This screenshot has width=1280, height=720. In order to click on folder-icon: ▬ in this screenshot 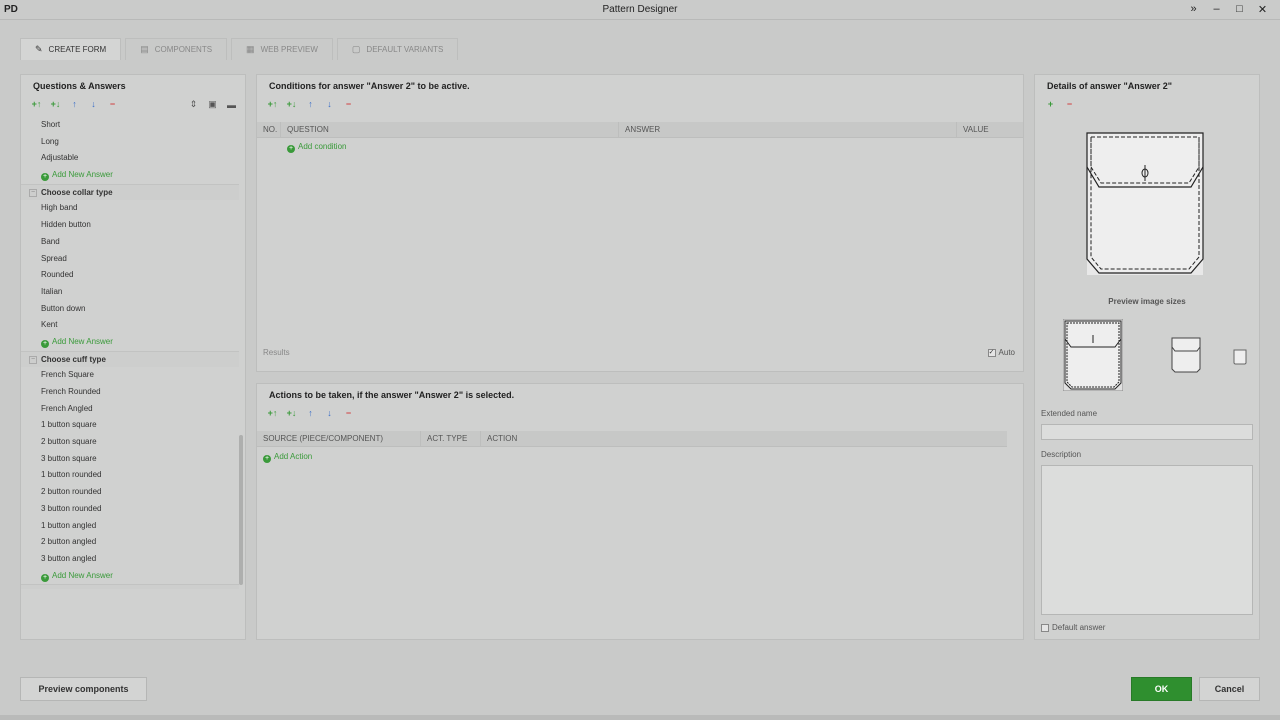, I will do `click(231, 105)`.